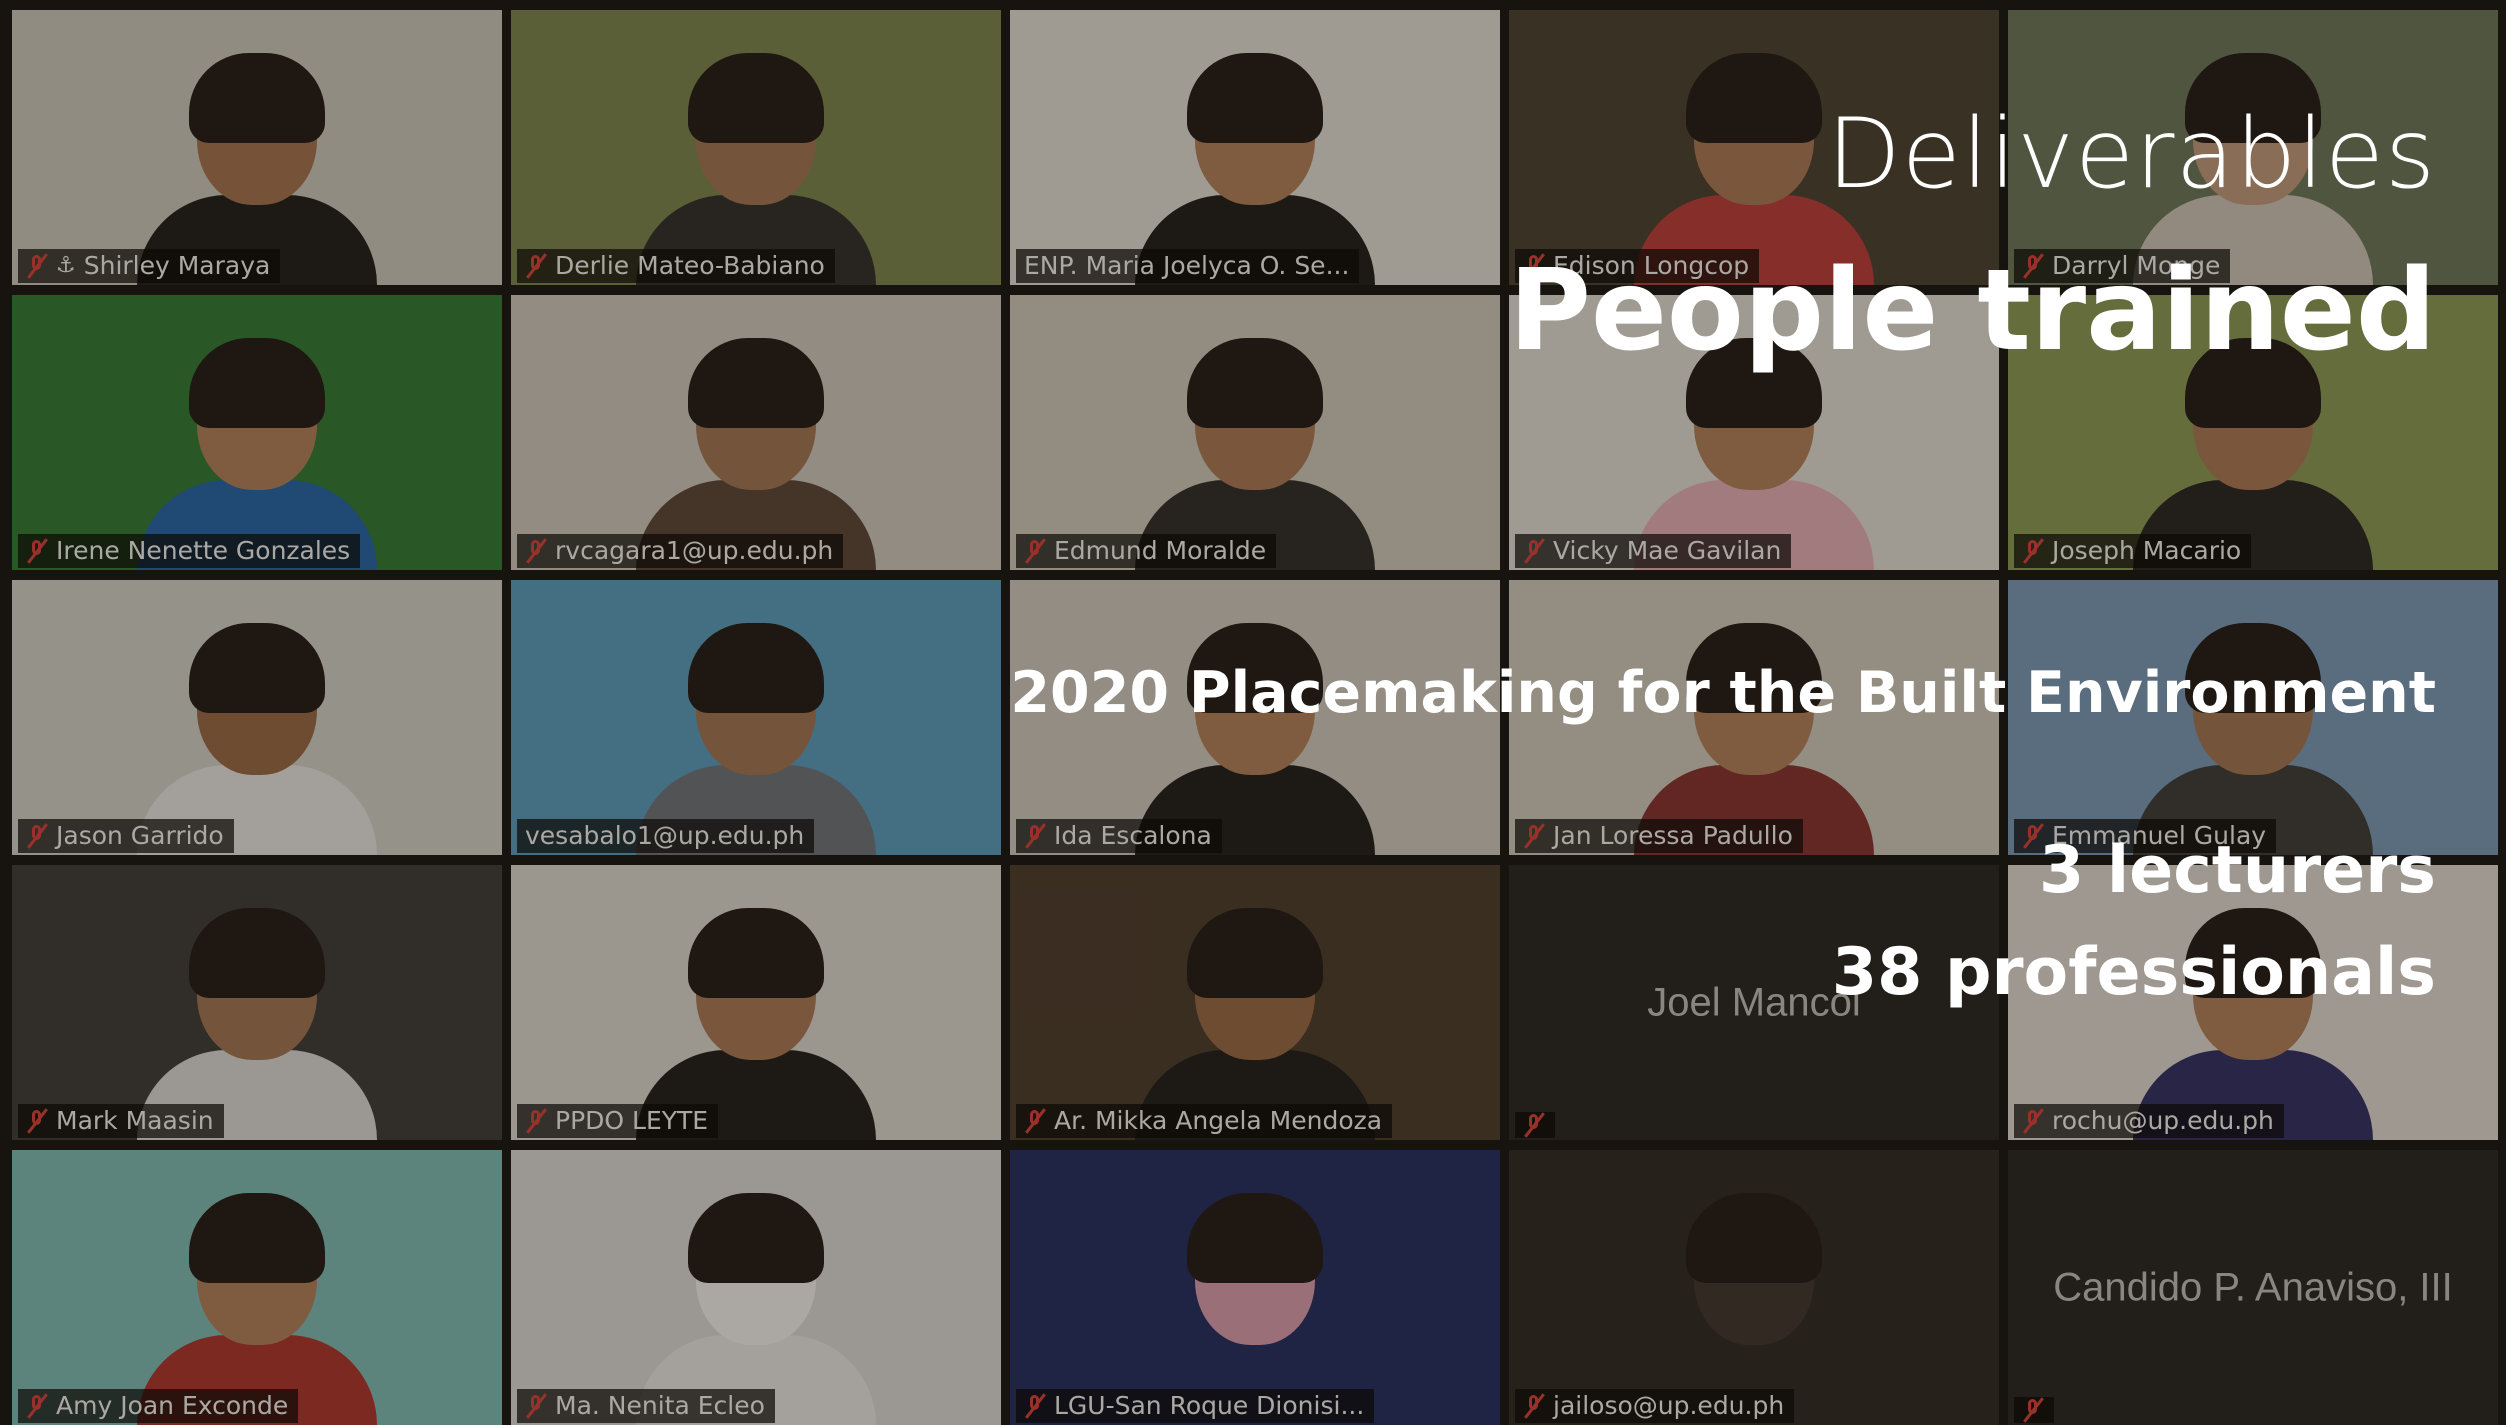 The image size is (2506, 1425). I want to click on participant-name-label: Edmund Moralde, so click(1146, 551).